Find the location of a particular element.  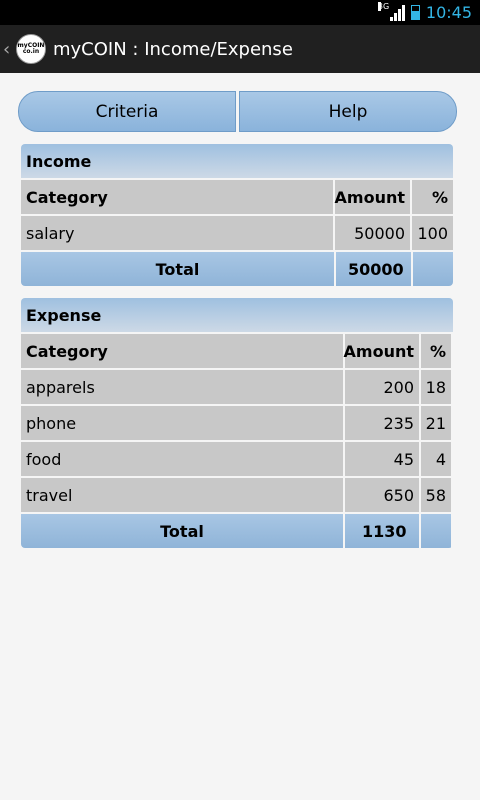

status-bar: 3G 10:45 is located at coordinates (240, 12).